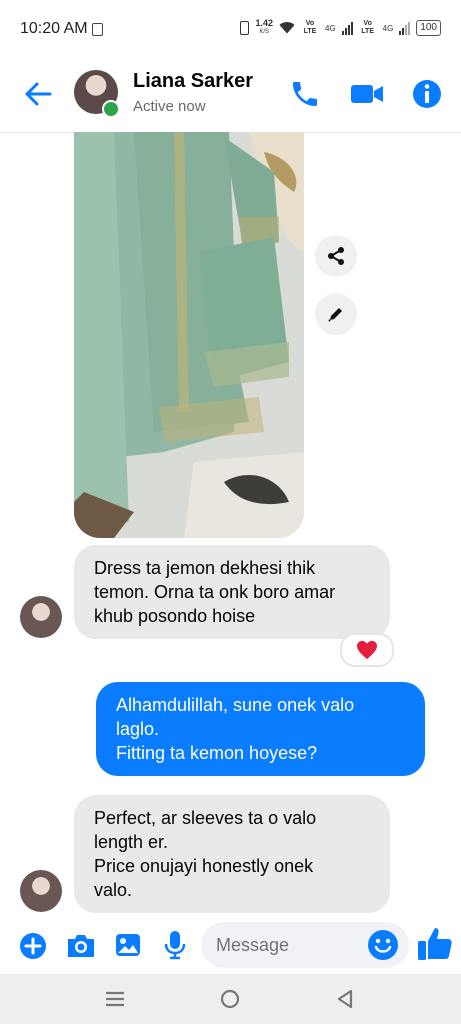 This screenshot has width=461, height=1024. I want to click on net-speed: 1.42 K/S, so click(264, 28).